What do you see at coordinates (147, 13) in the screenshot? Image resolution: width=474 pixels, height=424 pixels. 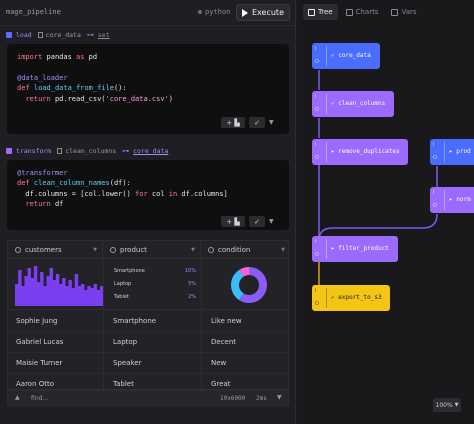 I see `editor-topbar: mage_pipeline python Execute` at bounding box center [147, 13].